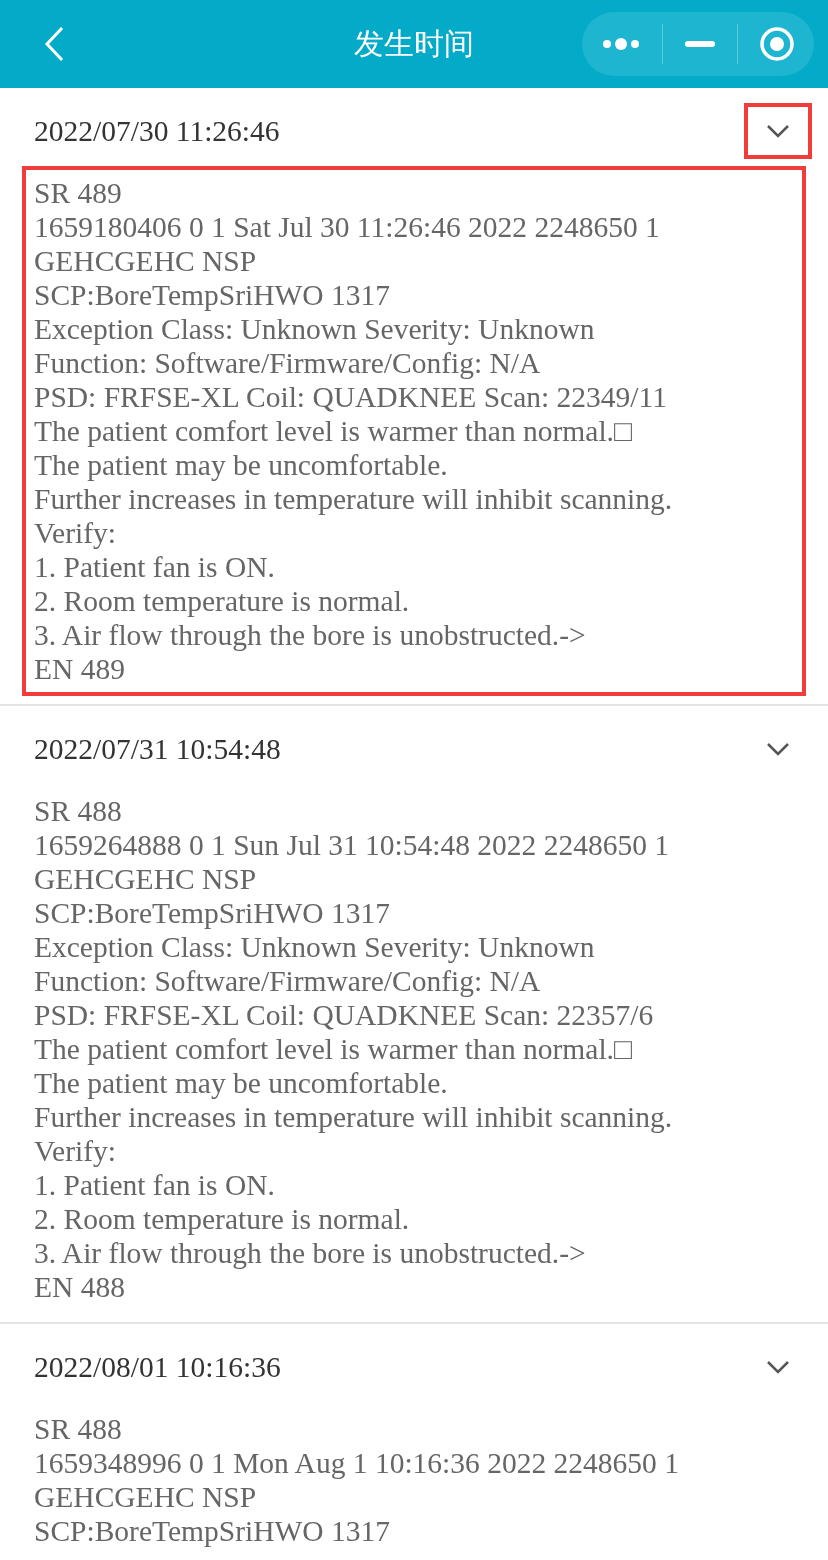  What do you see at coordinates (157, 1367) in the screenshot?
I see `record-time: 2022/08/01 10:16:36` at bounding box center [157, 1367].